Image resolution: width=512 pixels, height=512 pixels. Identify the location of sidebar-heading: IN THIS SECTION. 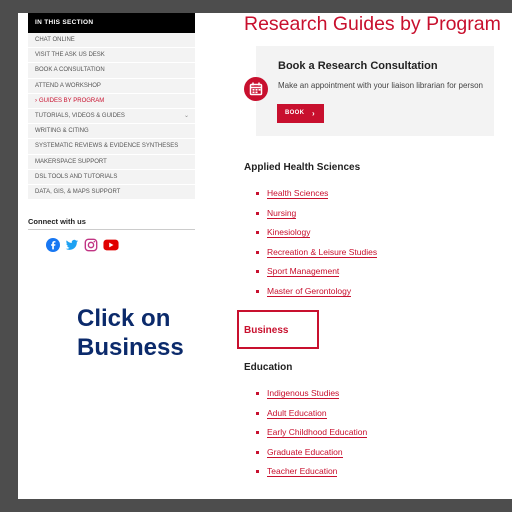
(111, 23).